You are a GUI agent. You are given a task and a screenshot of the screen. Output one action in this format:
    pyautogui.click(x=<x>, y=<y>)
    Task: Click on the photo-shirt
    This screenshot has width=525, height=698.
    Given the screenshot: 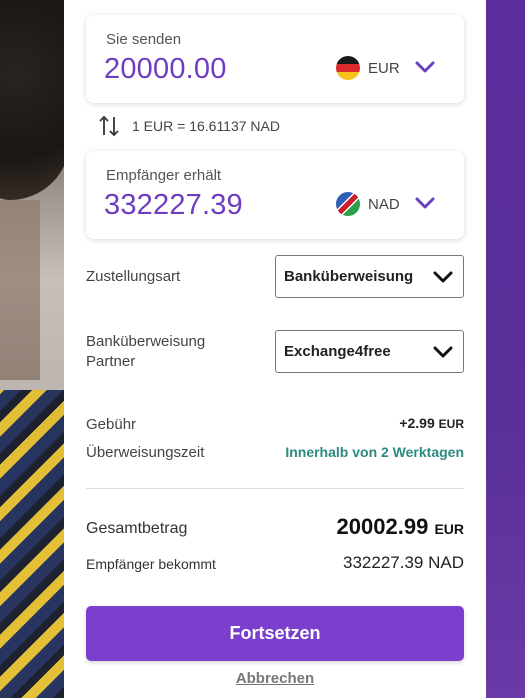 What is the action you would take?
    pyautogui.click(x=32, y=544)
    